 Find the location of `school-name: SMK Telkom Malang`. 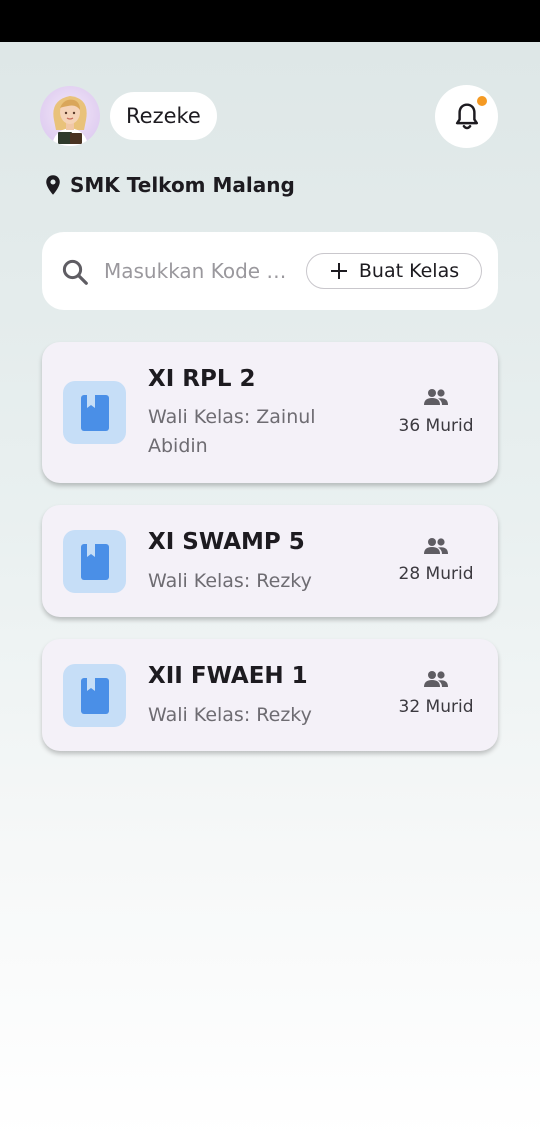

school-name: SMK Telkom Malang is located at coordinates (182, 185).